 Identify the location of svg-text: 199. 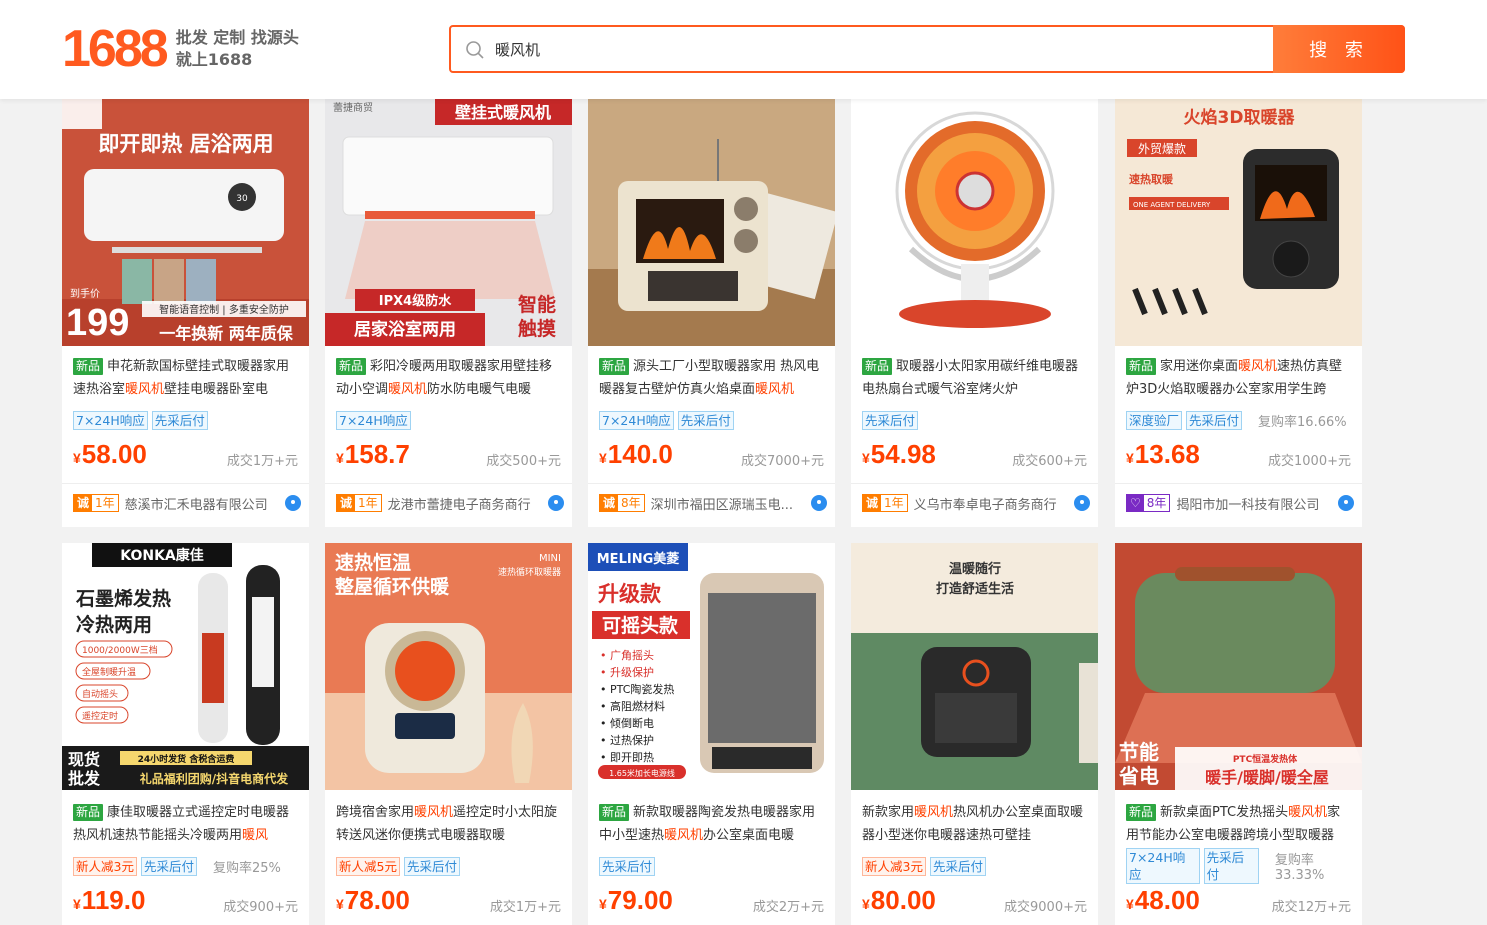
(97, 323).